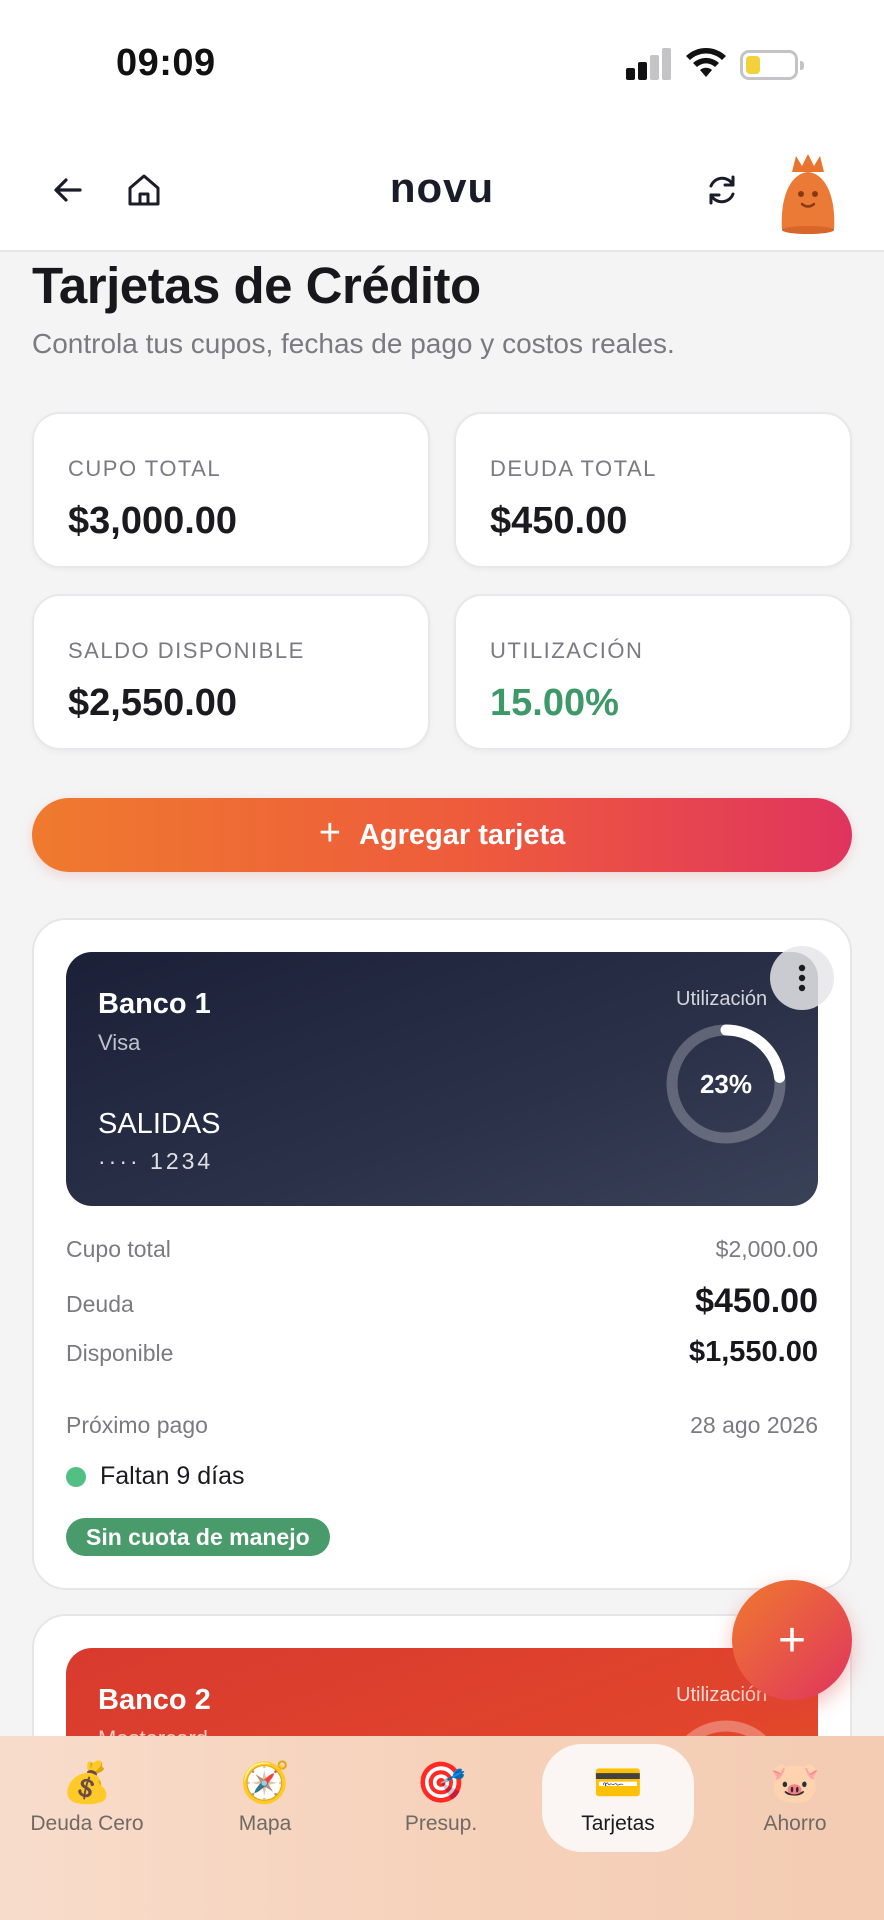  Describe the element at coordinates (145, 468) in the screenshot. I see `stat-label: CUPO TOTAL` at that location.